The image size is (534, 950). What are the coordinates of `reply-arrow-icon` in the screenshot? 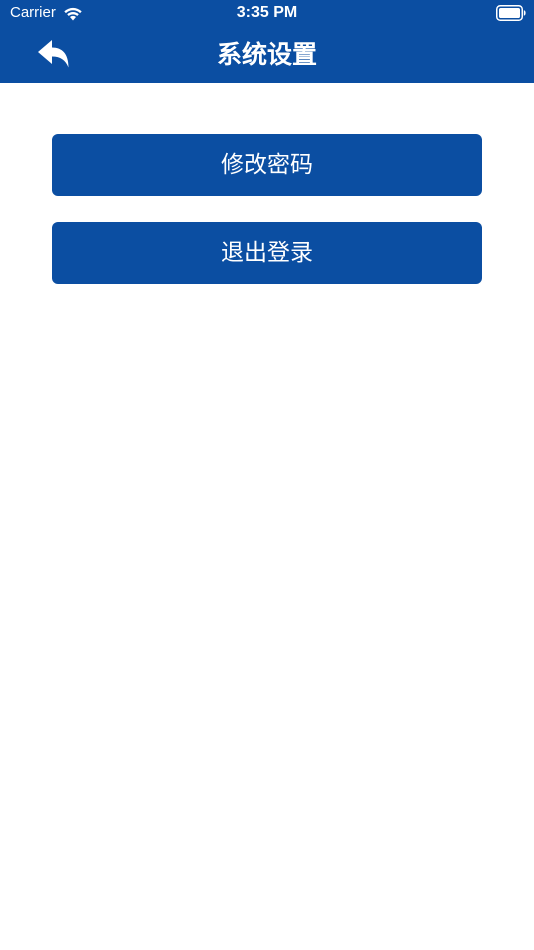 It's located at (53, 54).